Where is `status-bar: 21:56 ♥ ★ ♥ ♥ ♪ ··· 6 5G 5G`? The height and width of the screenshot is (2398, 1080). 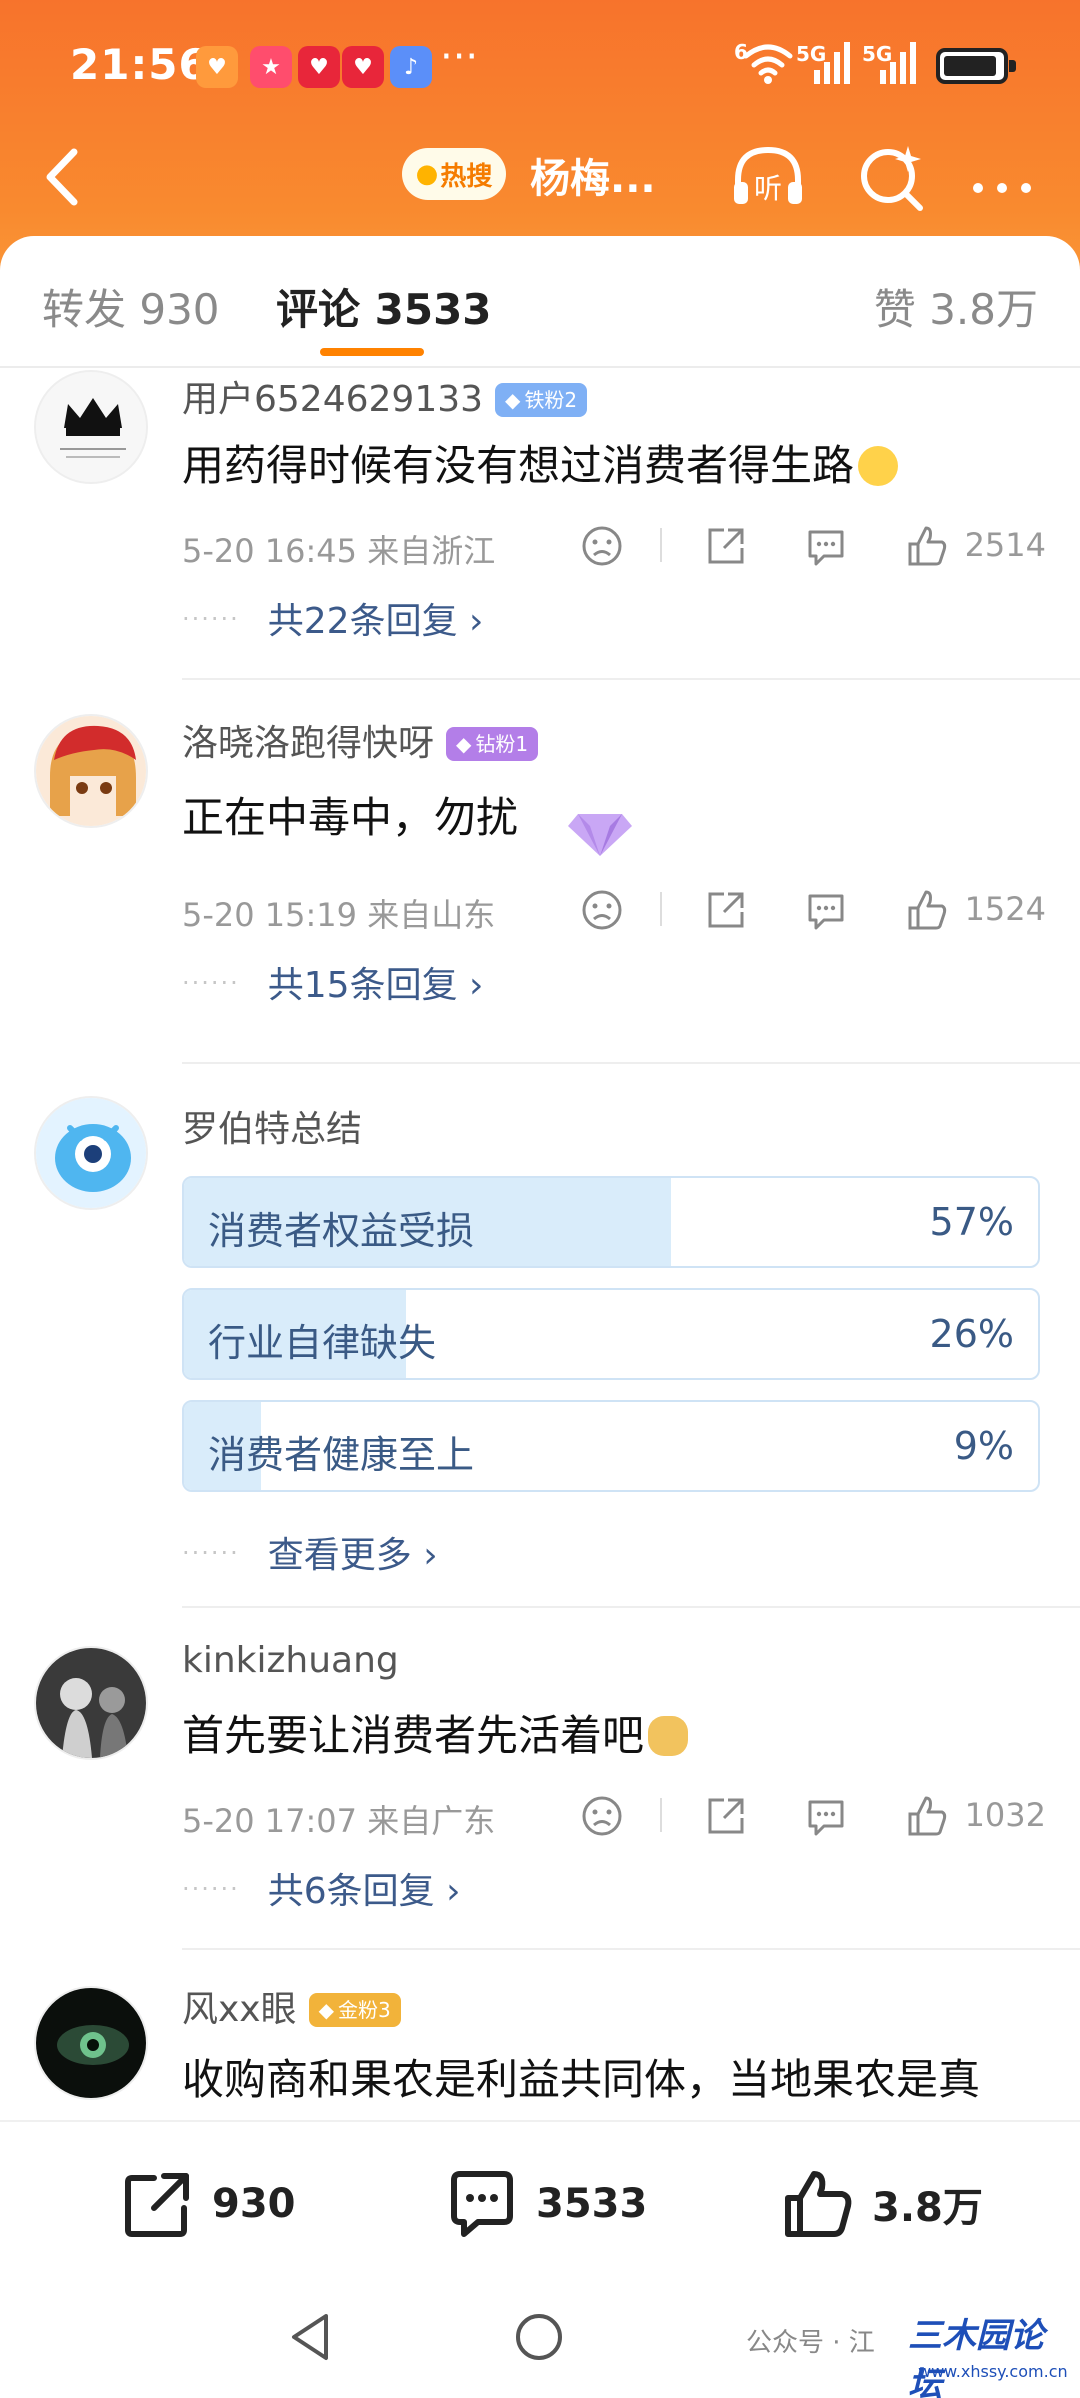 status-bar: 21:56 ♥ ★ ♥ ♥ ♪ ··· 6 5G 5G is located at coordinates (540, 66).